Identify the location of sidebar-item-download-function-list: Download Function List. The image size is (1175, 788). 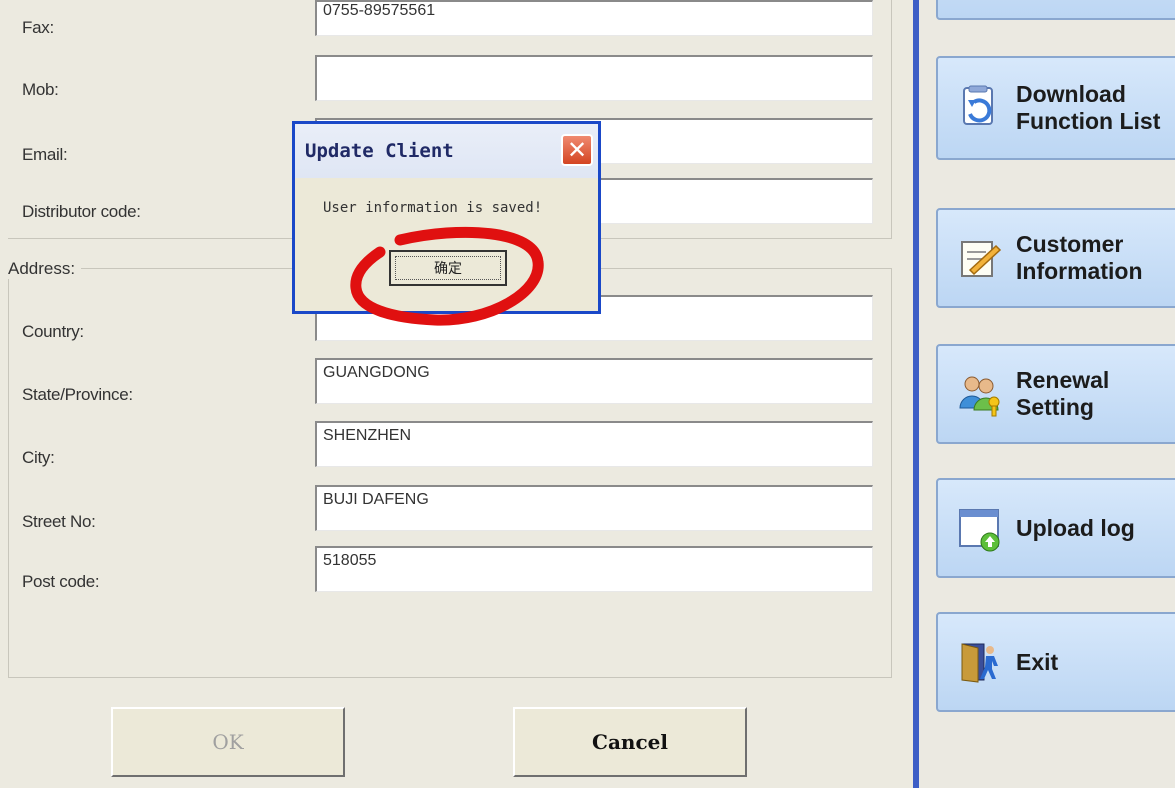
(1055, 108).